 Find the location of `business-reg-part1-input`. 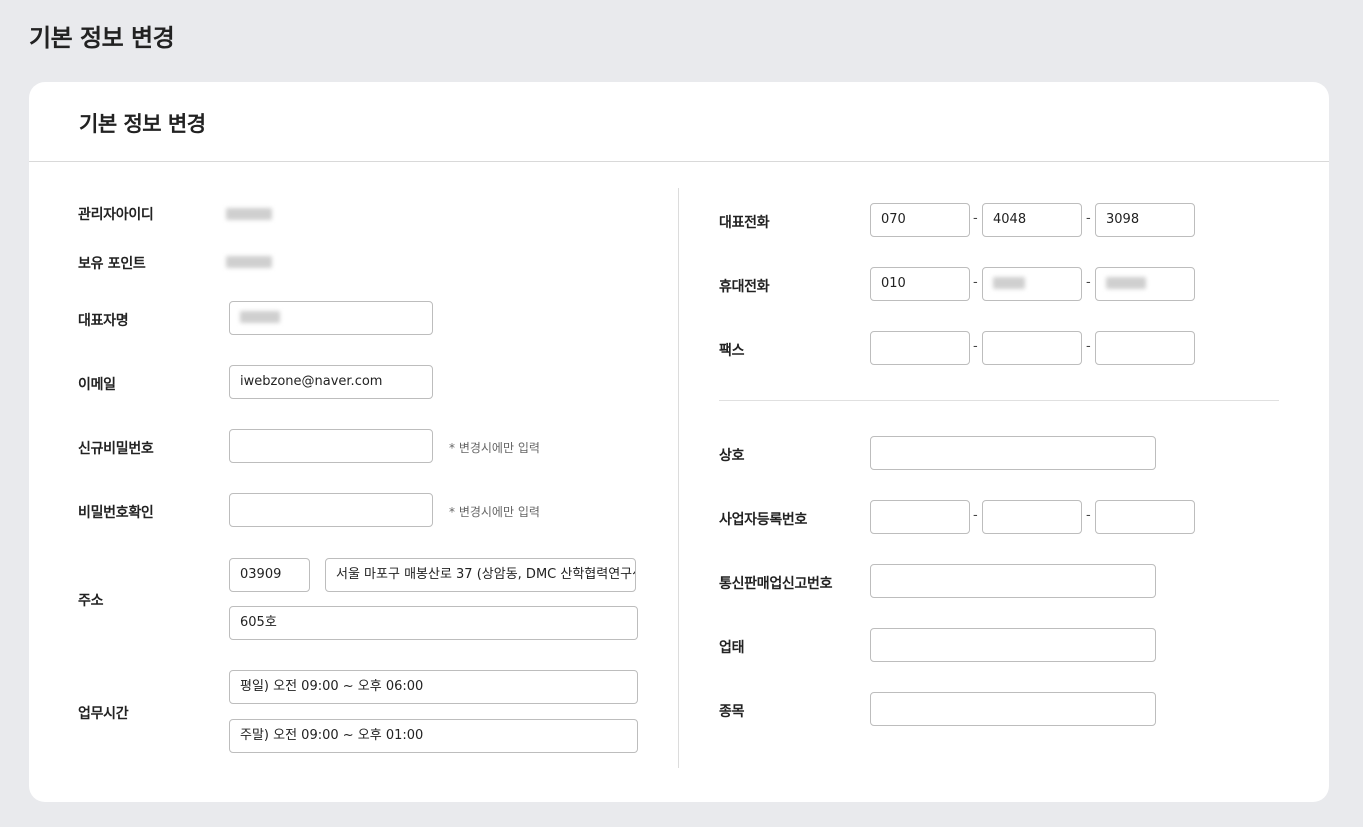

business-reg-part1-input is located at coordinates (920, 517).